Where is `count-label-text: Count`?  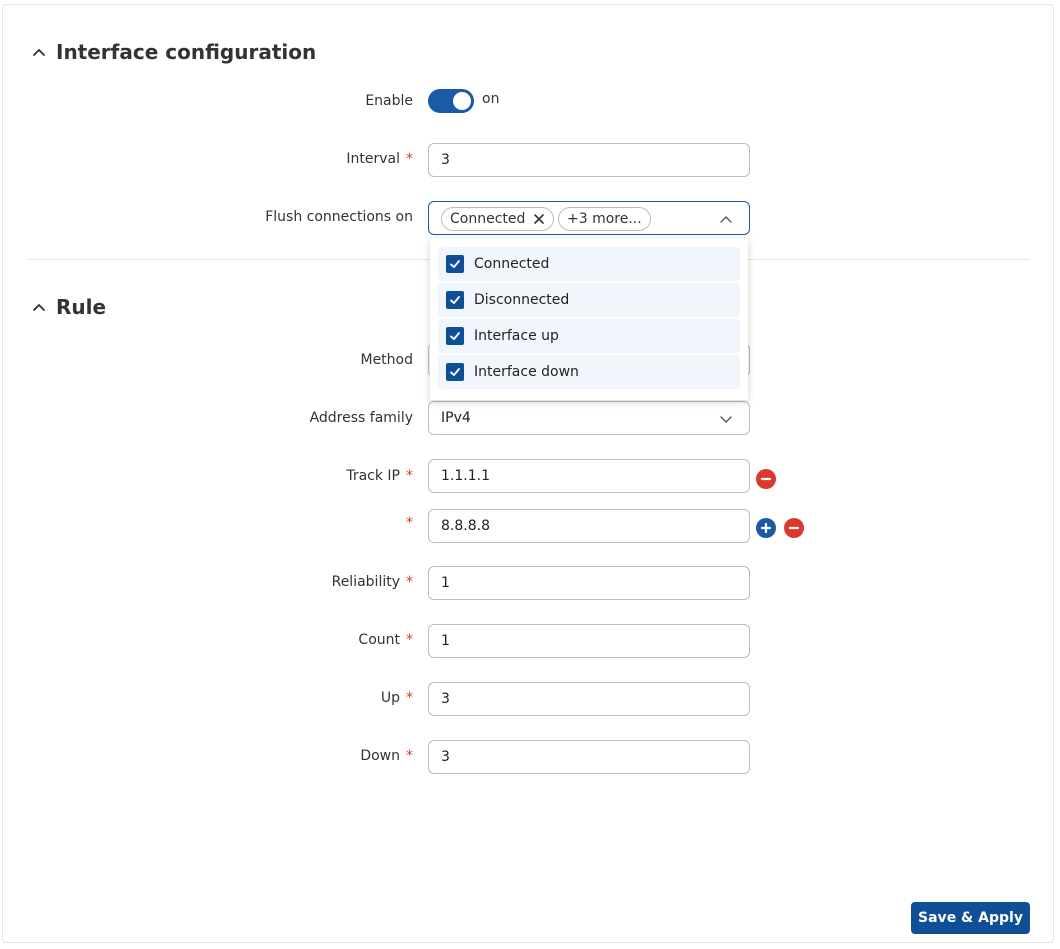
count-label-text: Count is located at coordinates (379, 640).